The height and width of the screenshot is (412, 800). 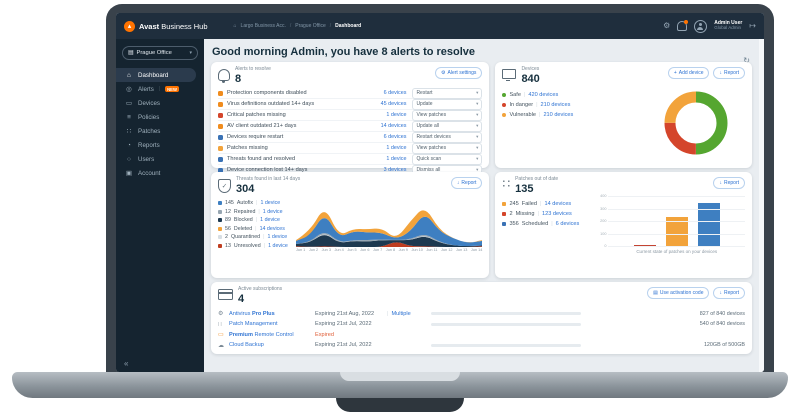 I want to click on settings-gear-icon: ⚙, so click(x=666, y=26).